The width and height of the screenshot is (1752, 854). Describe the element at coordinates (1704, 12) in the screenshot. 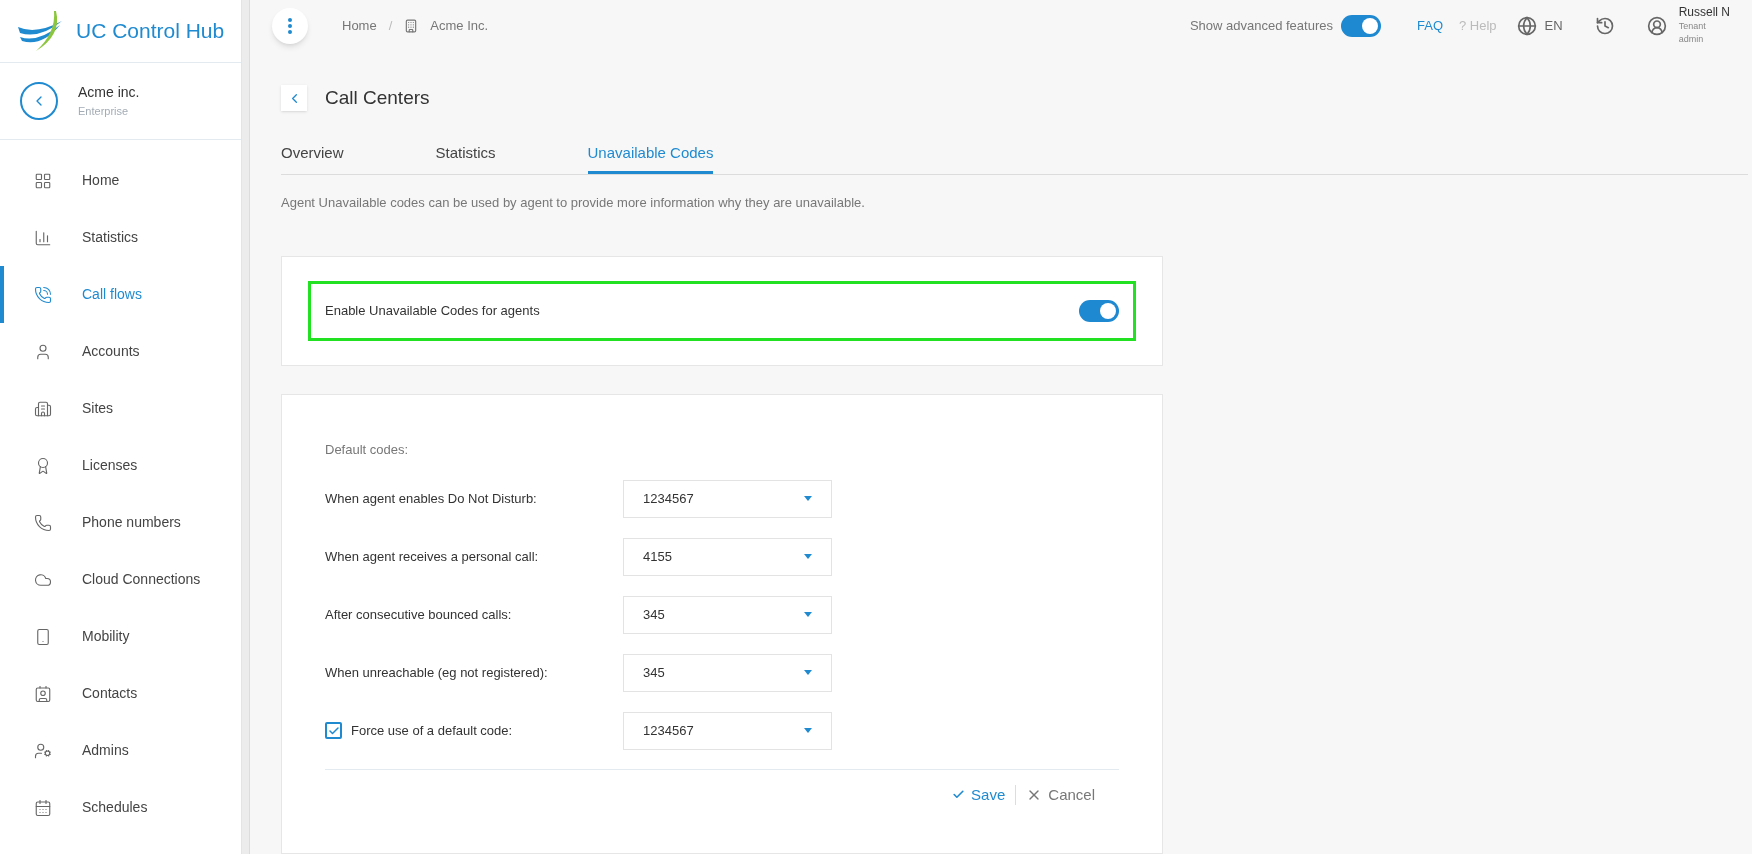

I see `user-name: Russell N` at that location.